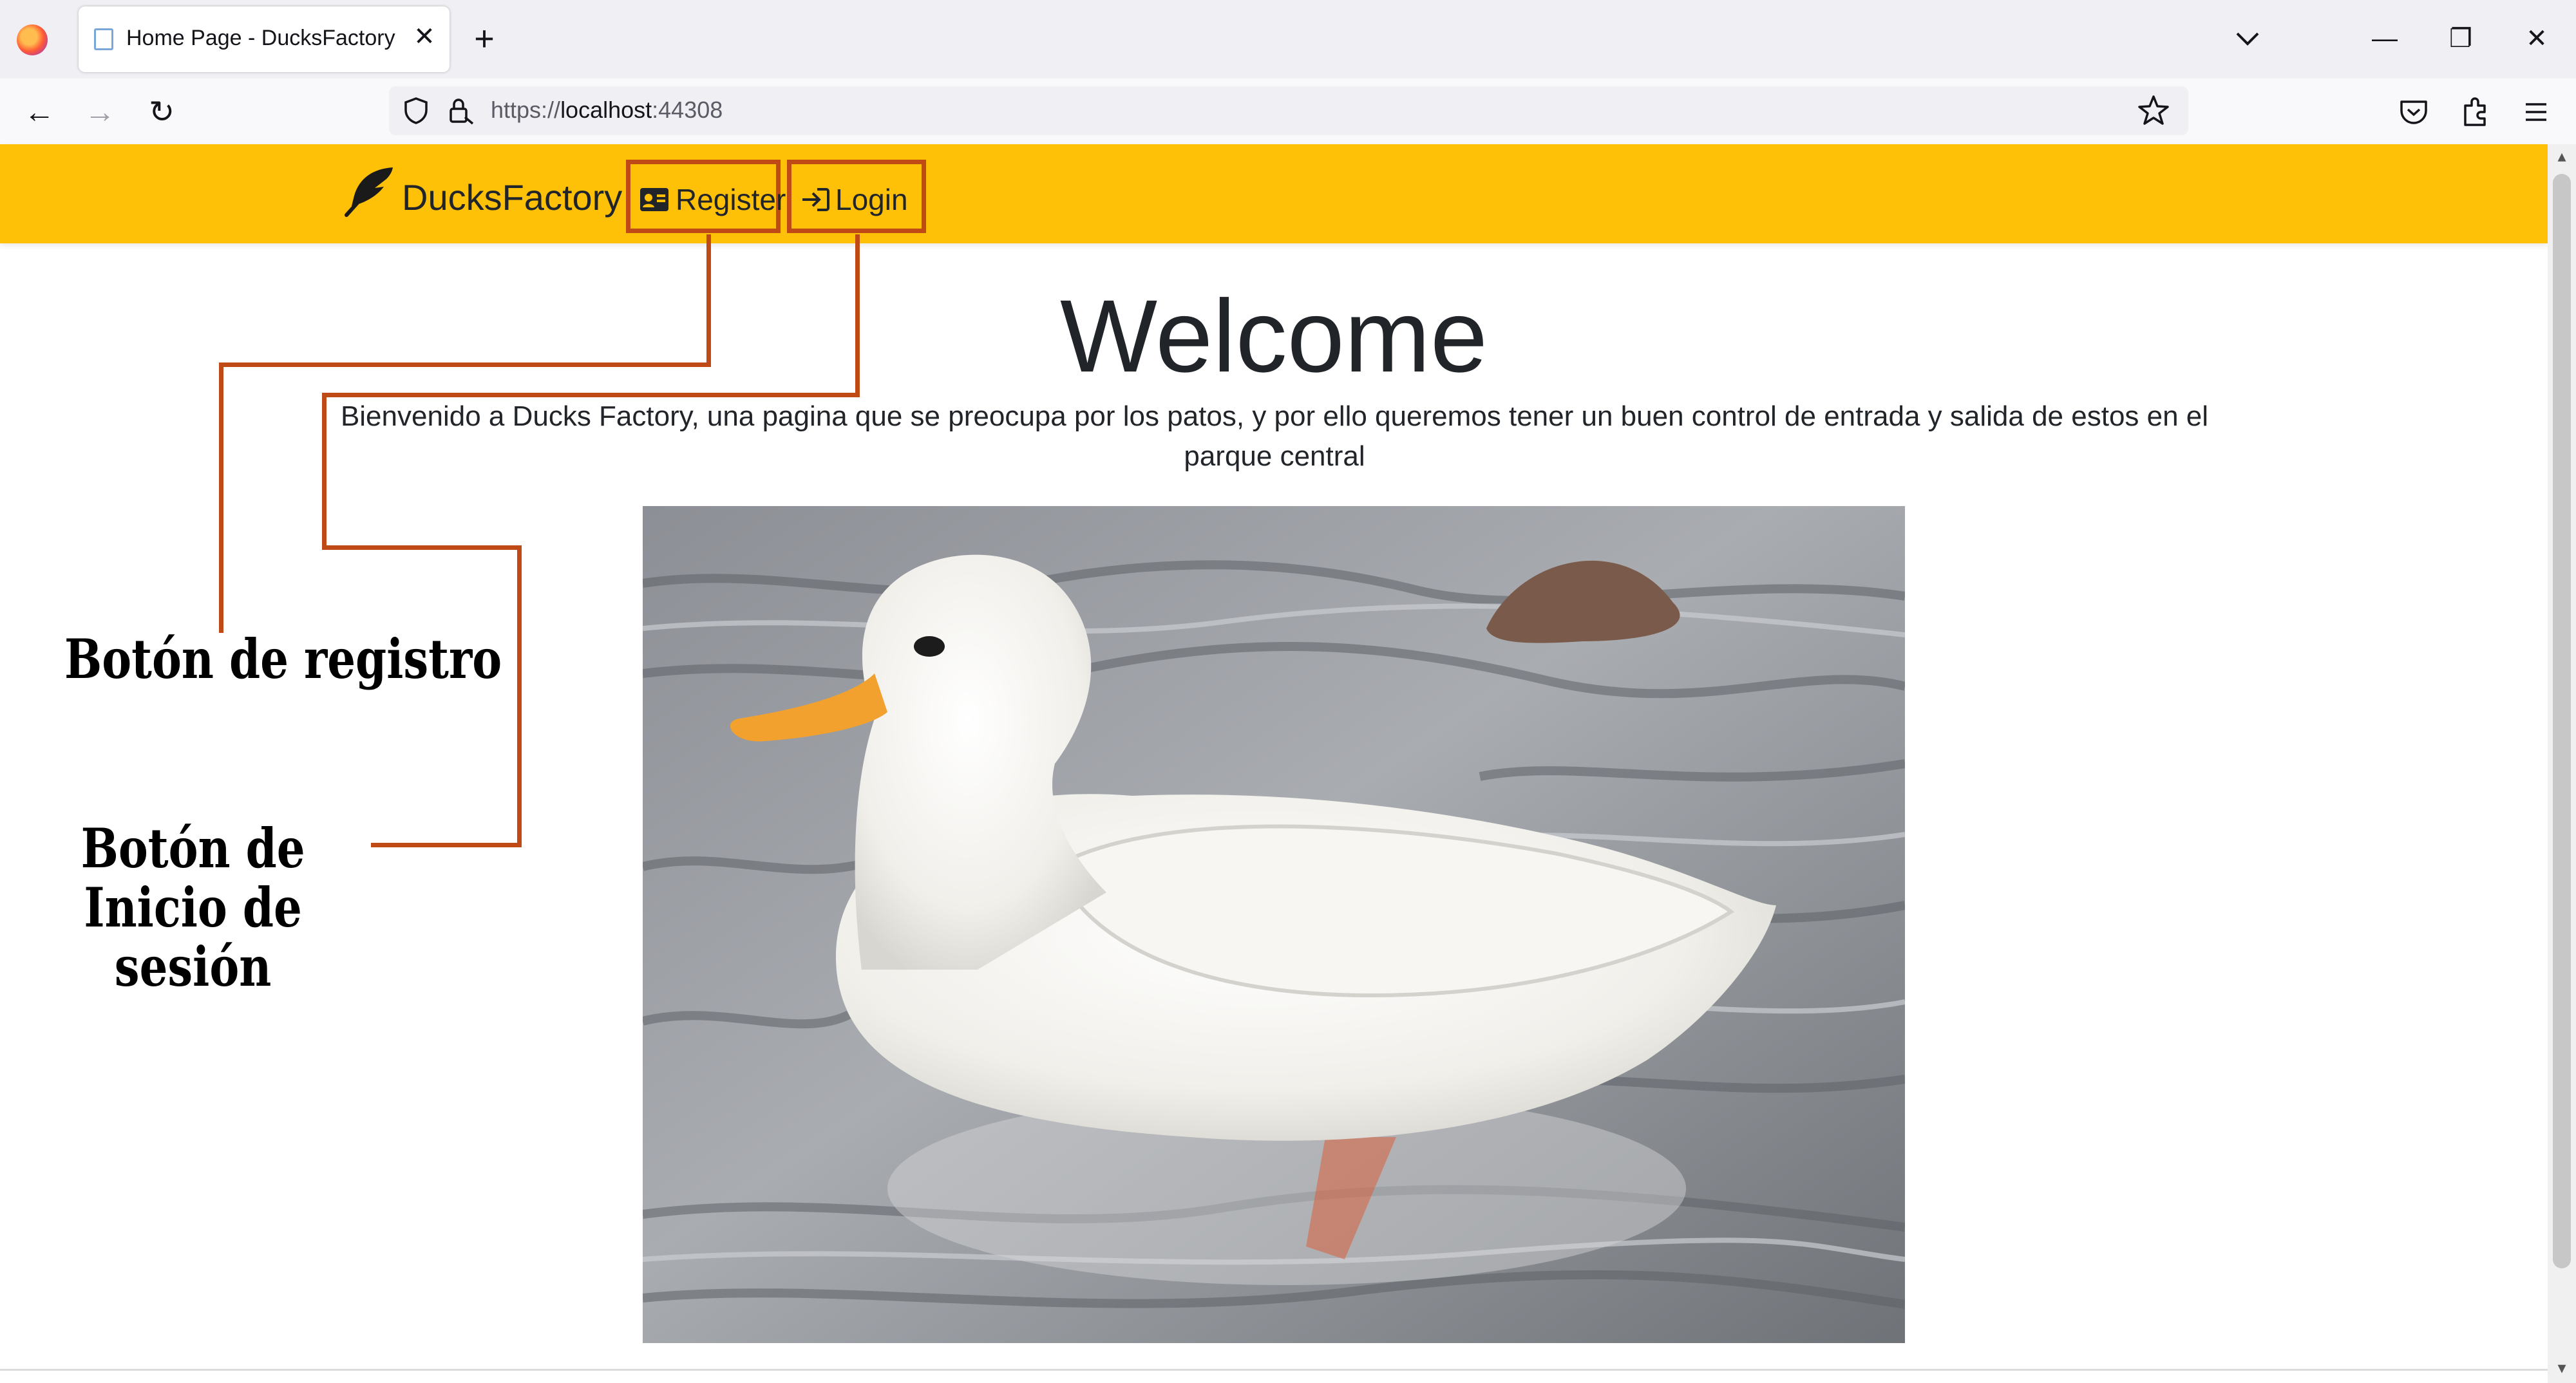 The image size is (2576, 1383). What do you see at coordinates (607, 110) in the screenshot?
I see `url-text: https://localhost:44308` at bounding box center [607, 110].